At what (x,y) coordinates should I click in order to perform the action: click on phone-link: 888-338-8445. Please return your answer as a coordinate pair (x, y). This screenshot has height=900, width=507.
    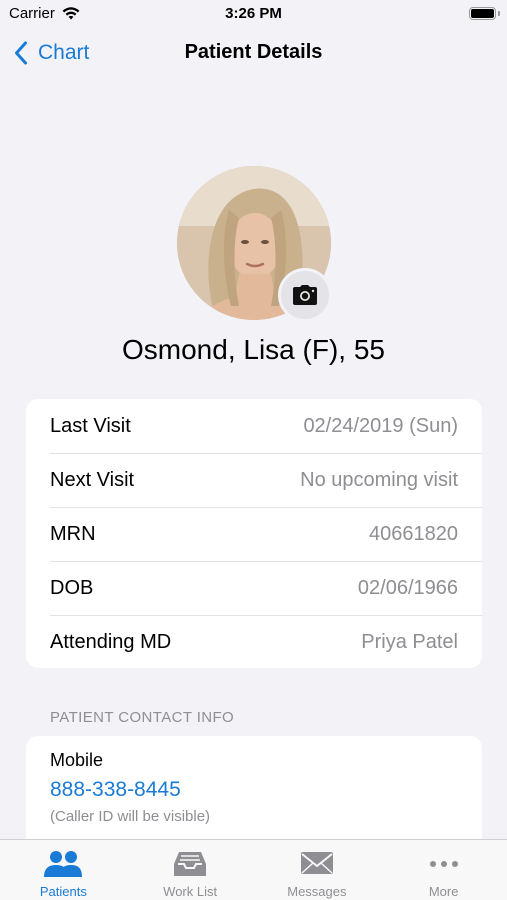
    Looking at the image, I should click on (115, 790).